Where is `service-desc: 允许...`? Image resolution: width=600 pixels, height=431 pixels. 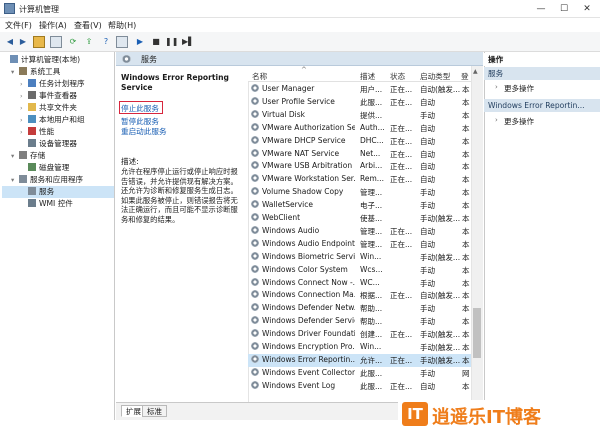 service-desc: 允许... is located at coordinates (371, 360).